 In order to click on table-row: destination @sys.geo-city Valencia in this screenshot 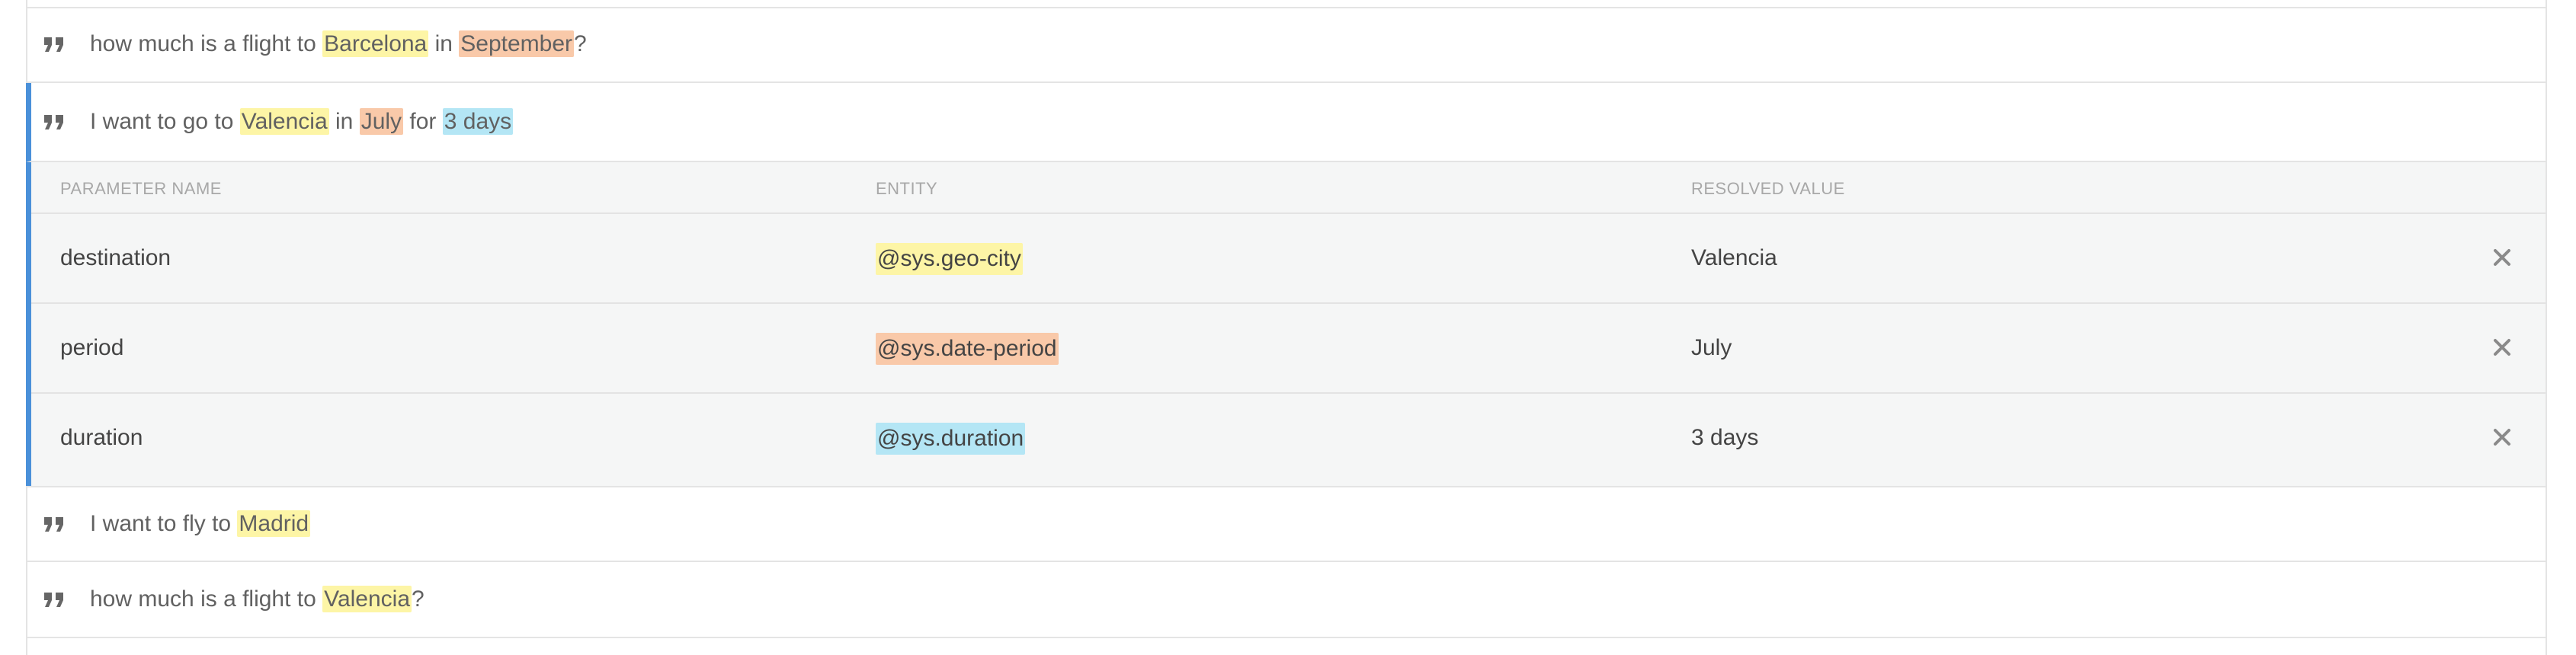, I will do `click(1288, 259)`.